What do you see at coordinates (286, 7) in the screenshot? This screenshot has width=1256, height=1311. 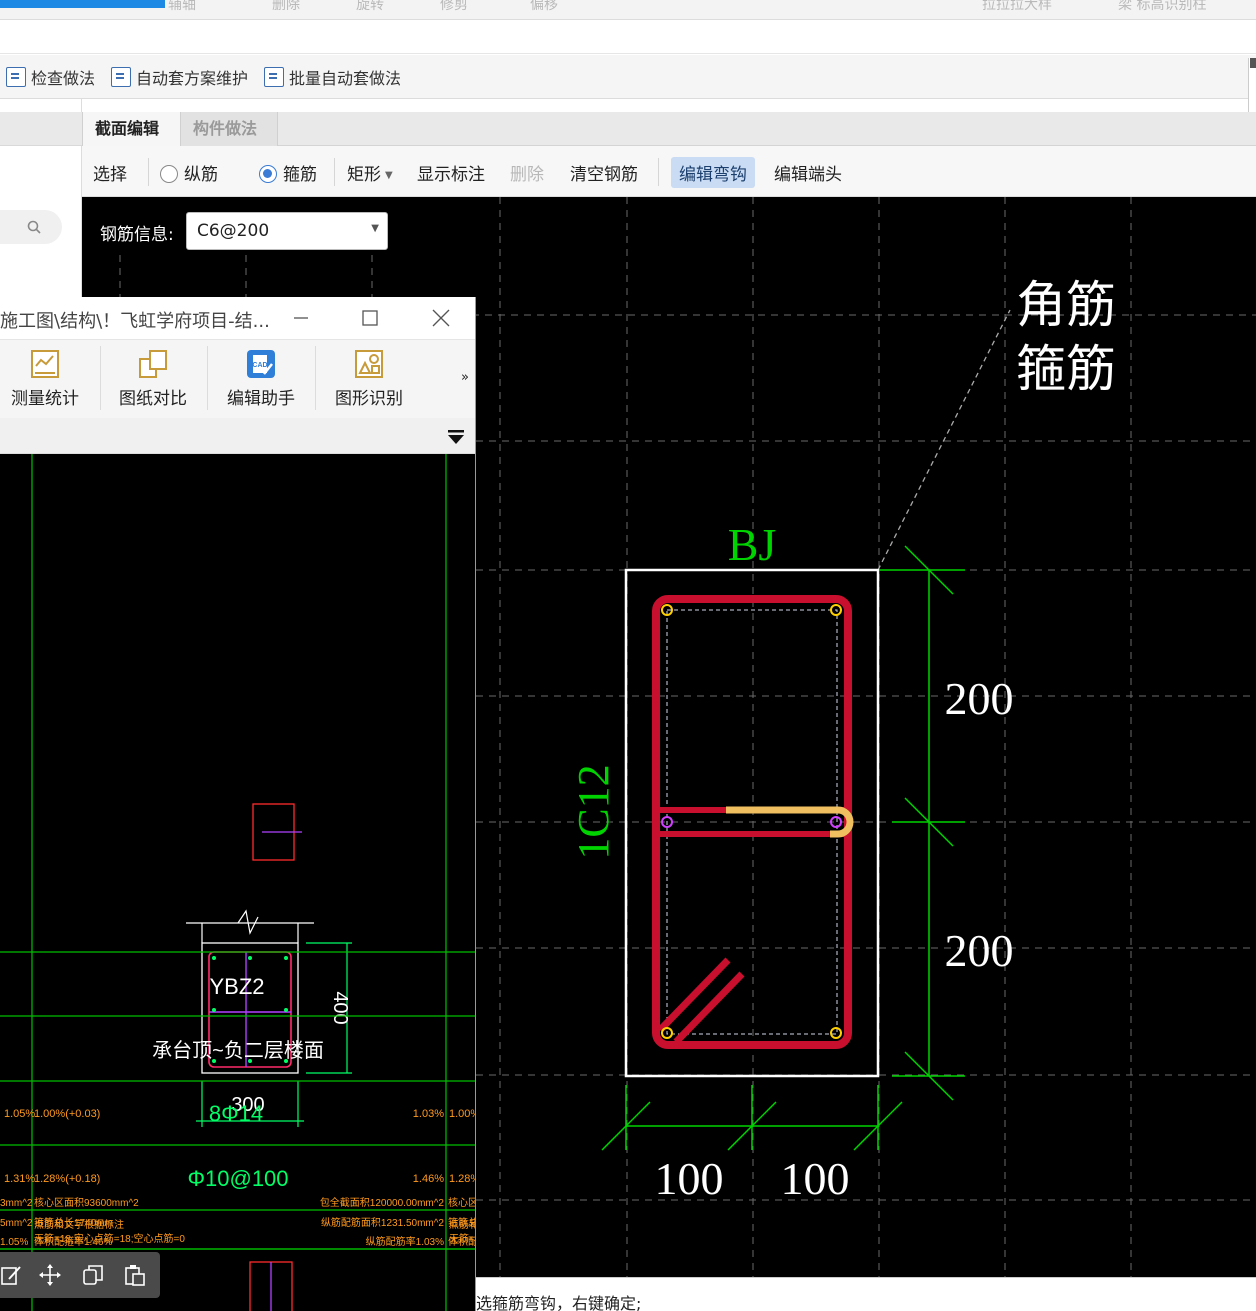 I see `ribbon-item-delete: 删除` at bounding box center [286, 7].